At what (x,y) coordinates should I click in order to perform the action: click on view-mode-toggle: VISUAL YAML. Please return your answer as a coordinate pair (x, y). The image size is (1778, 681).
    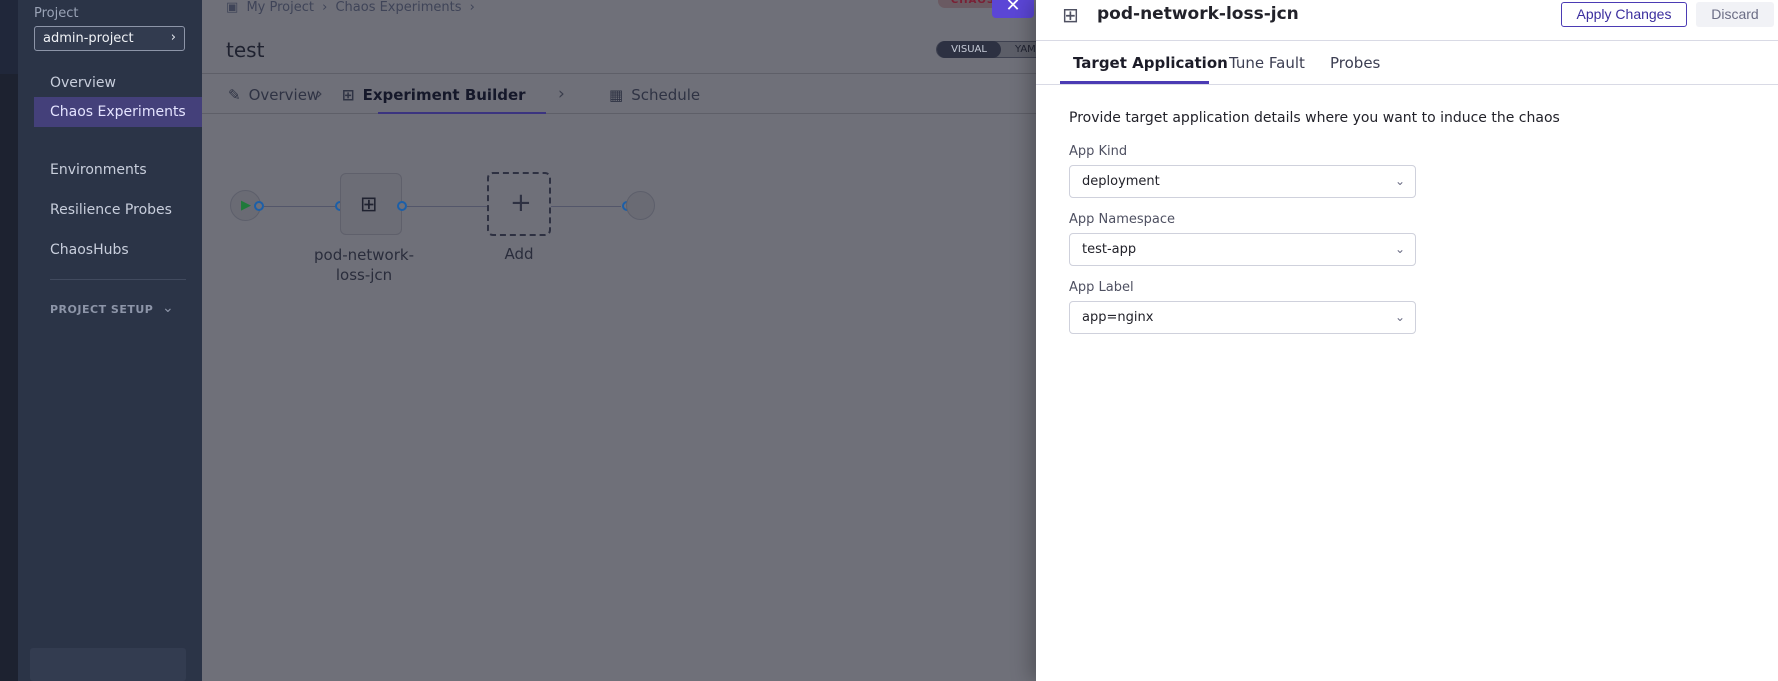
    Looking at the image, I should click on (991, 49).